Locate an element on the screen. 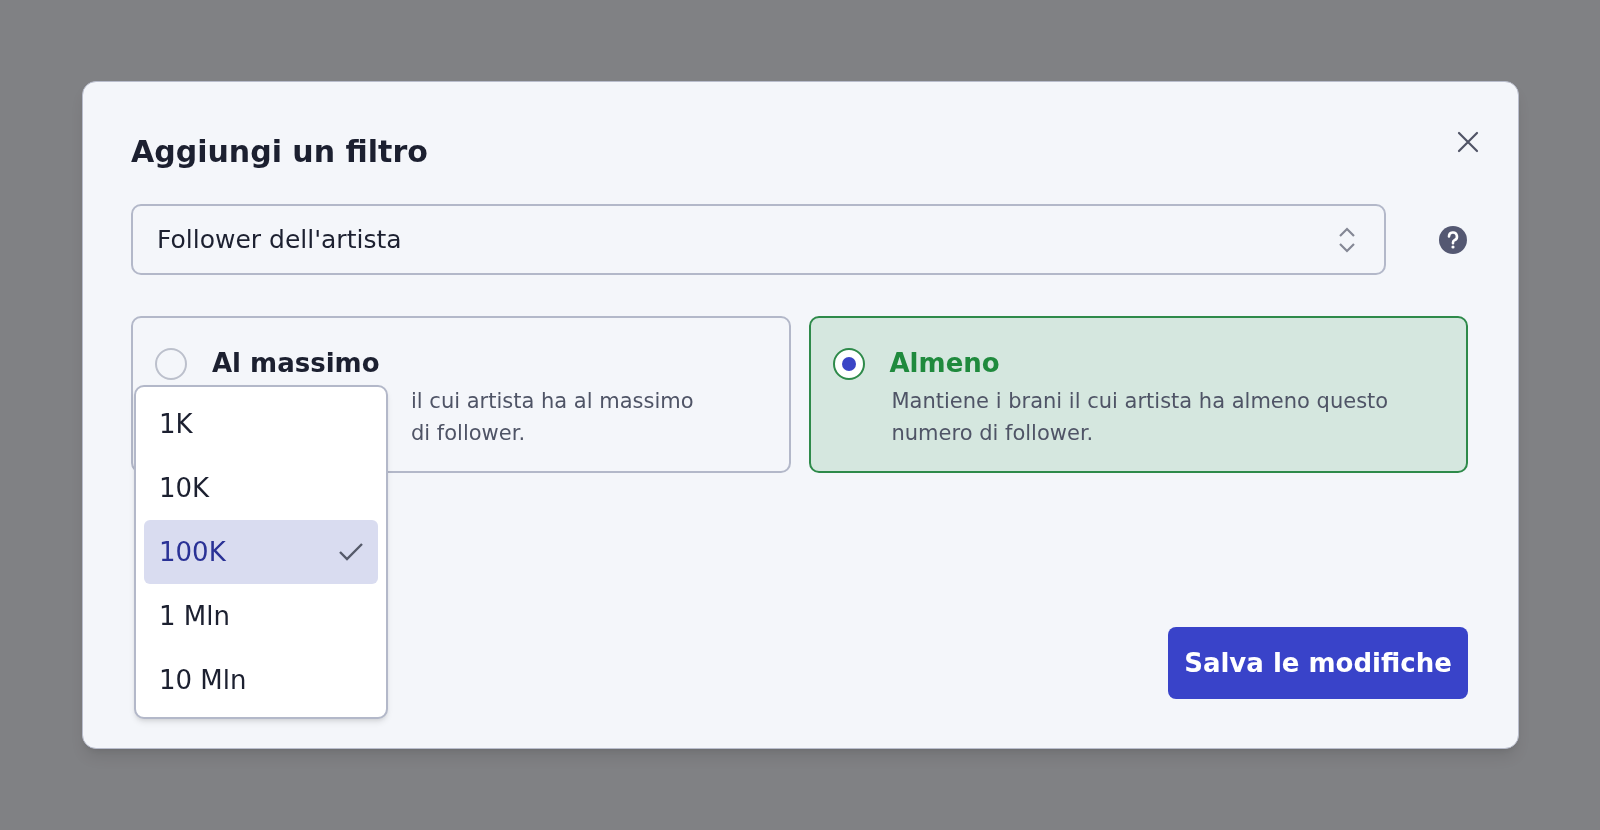  option-description: di follower. is located at coordinates (469, 433).